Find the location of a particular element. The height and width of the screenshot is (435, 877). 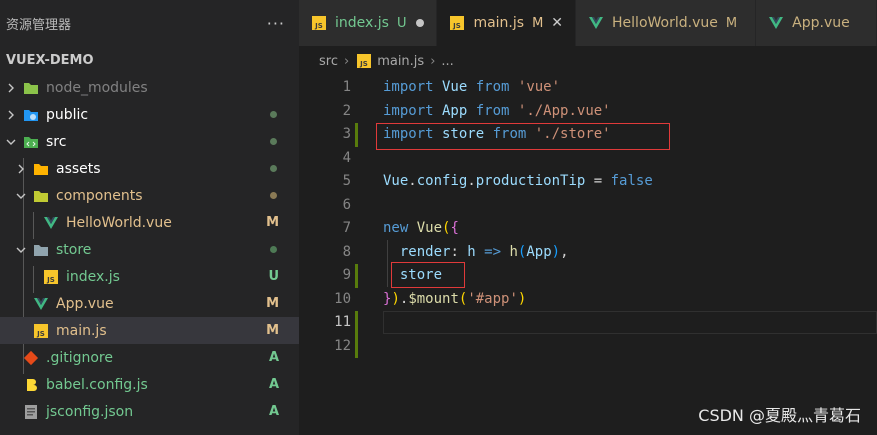

tree-item-gitignore: .gitignore A is located at coordinates (149, 357).